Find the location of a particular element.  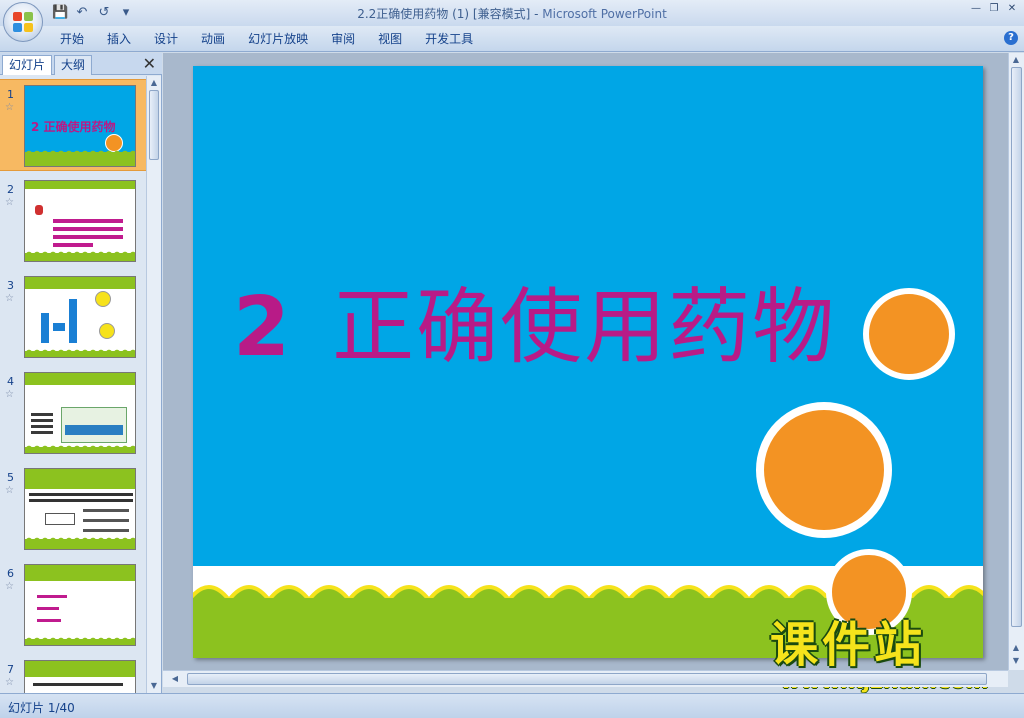

editor-vertical-scrollbar: ▲ ▲ ▼ is located at coordinates (1016, 361).